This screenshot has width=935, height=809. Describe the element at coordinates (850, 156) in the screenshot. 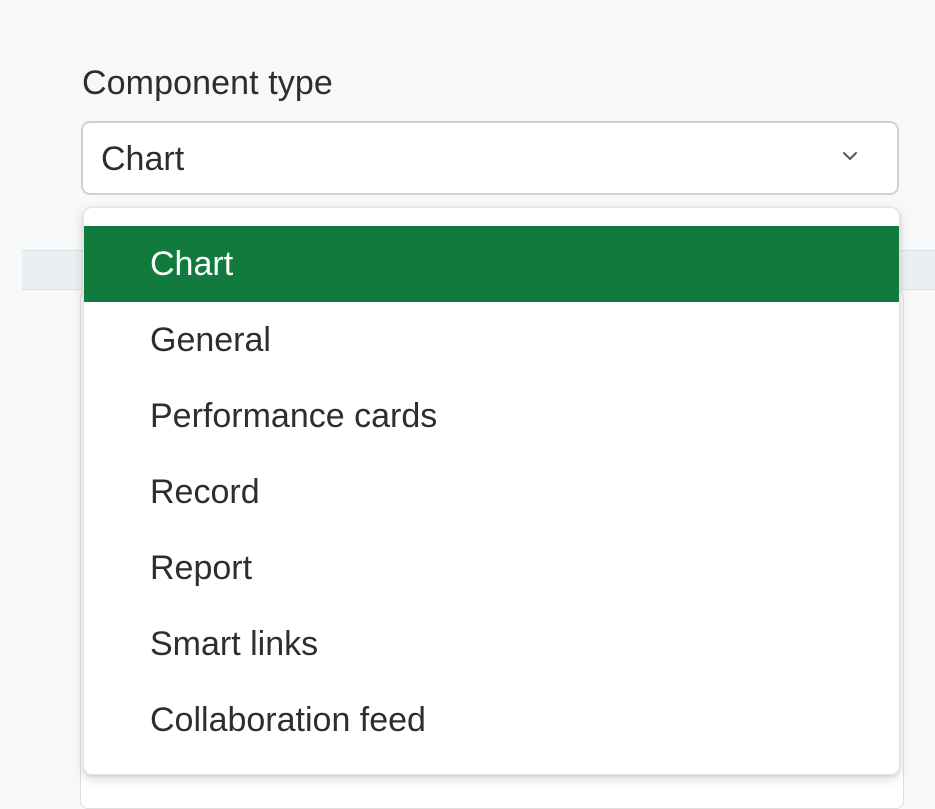

I see `chevron-down-icon` at that location.